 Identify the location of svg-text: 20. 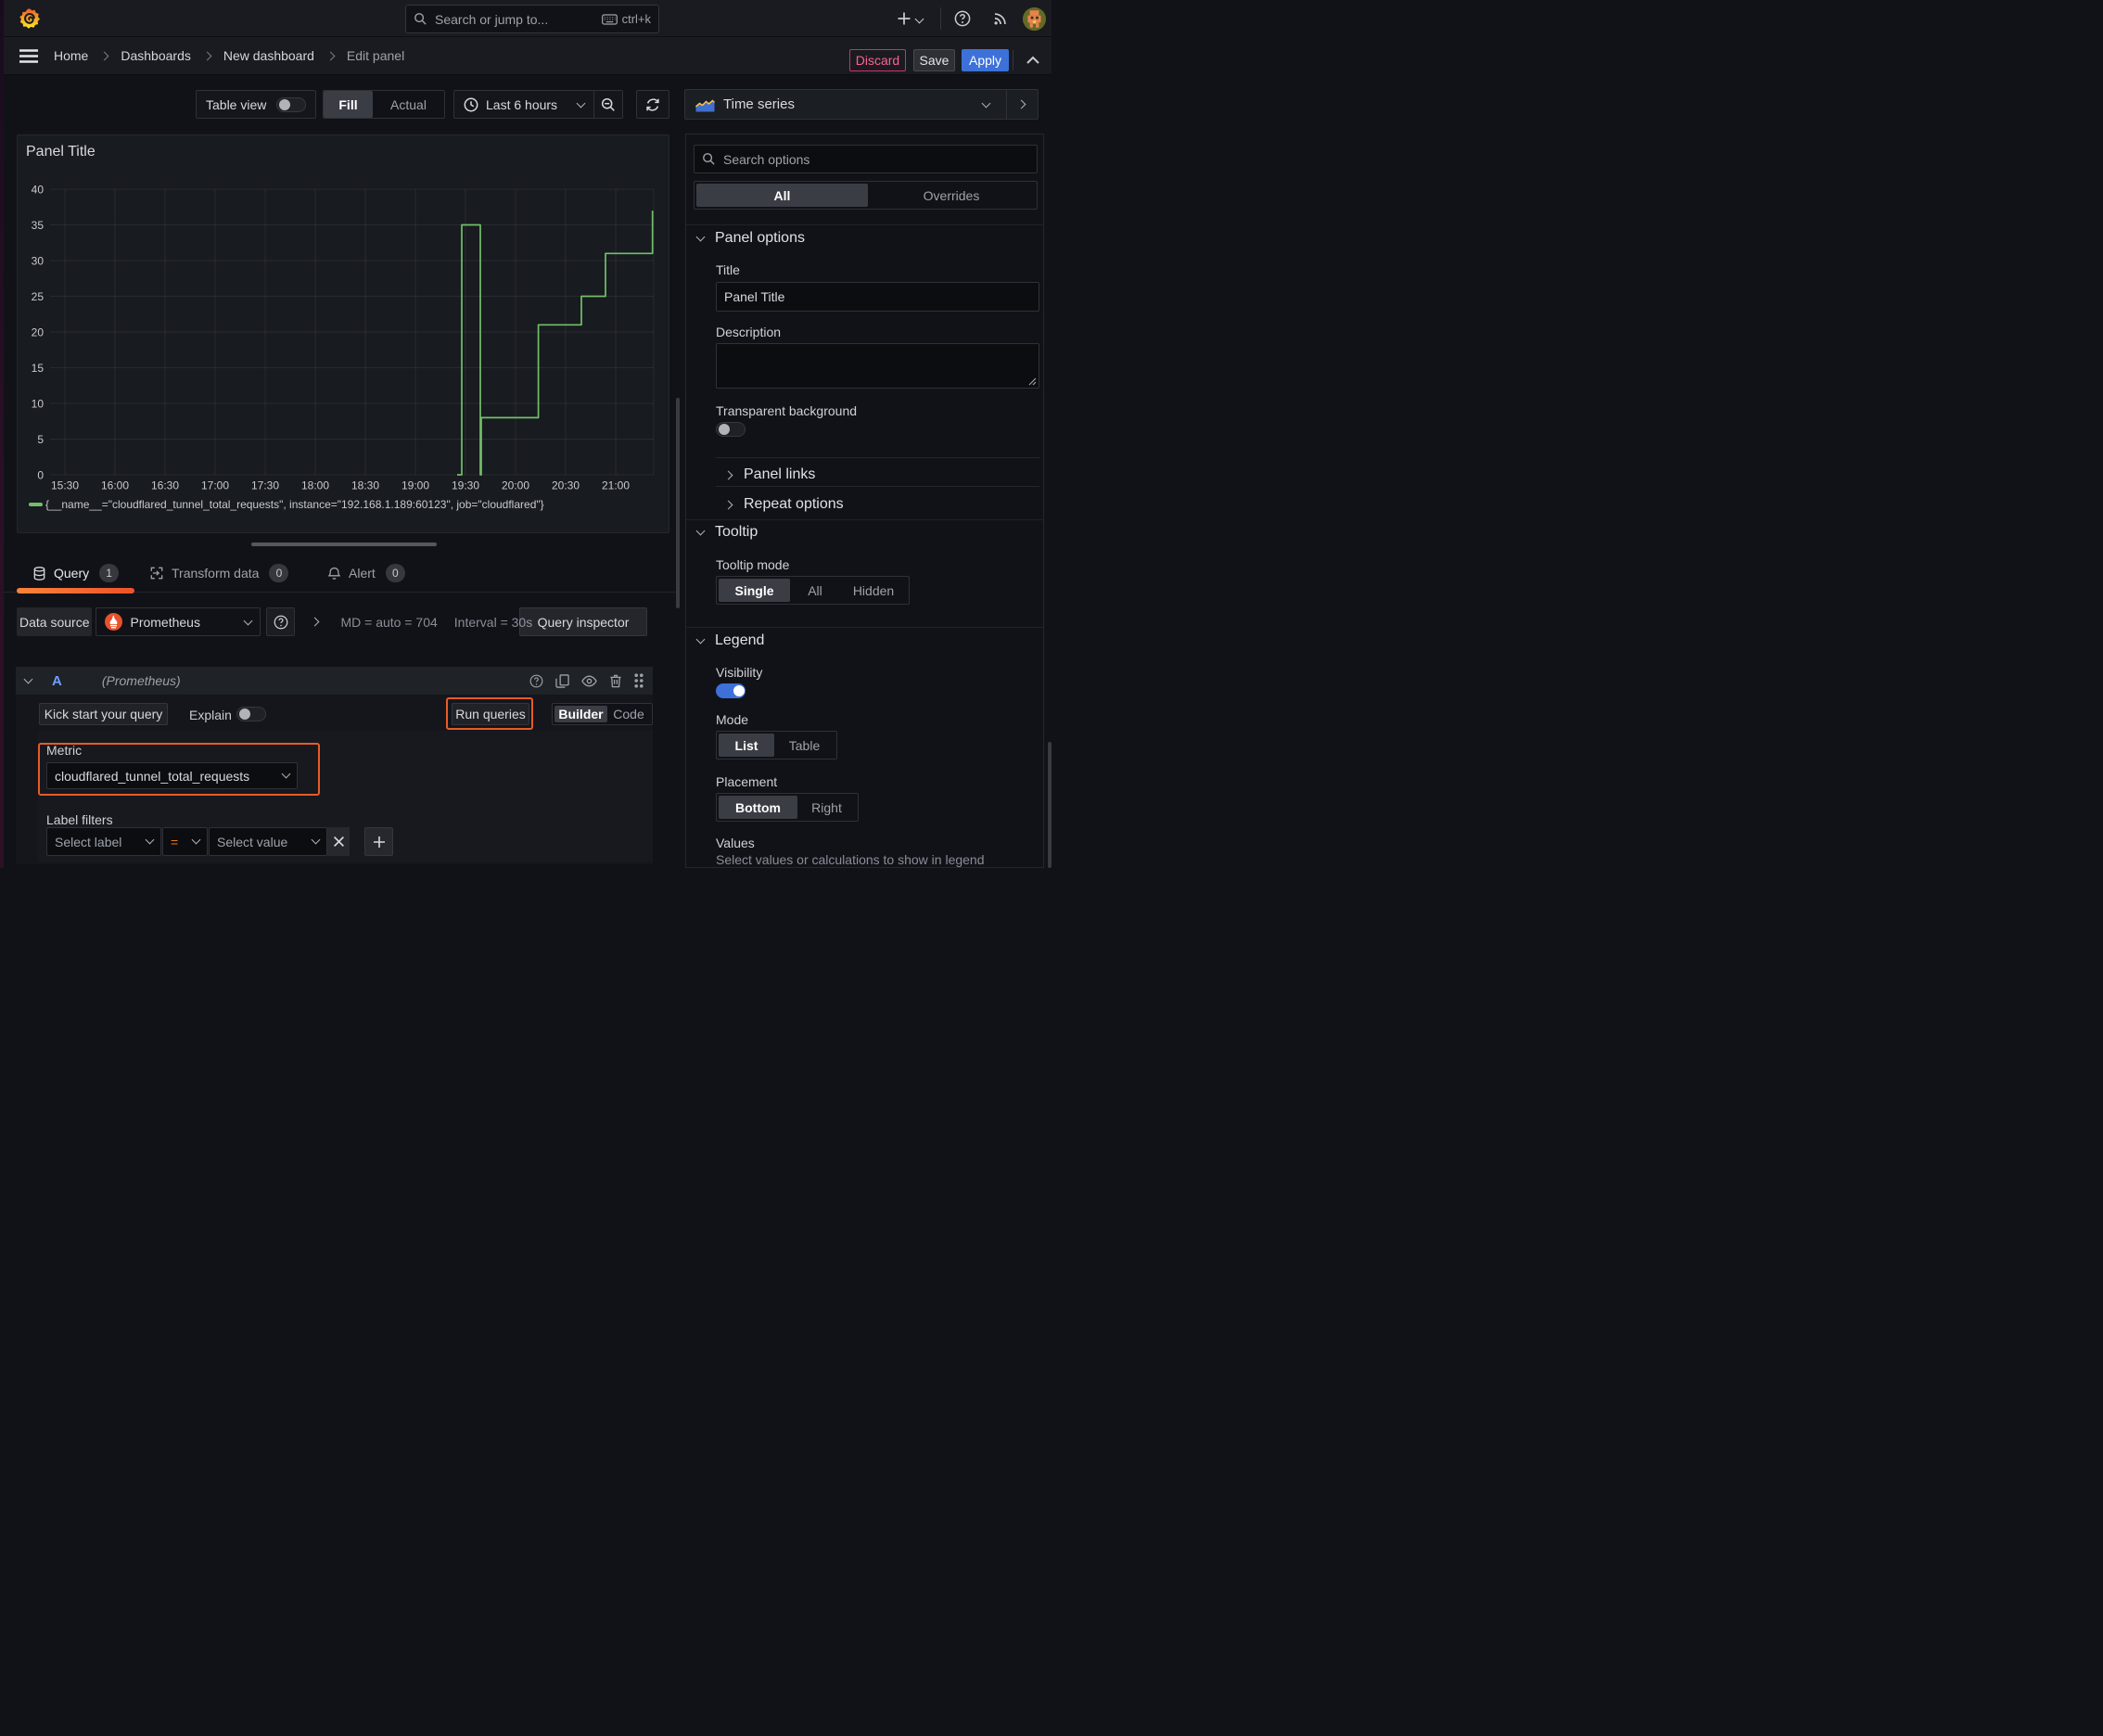
(38, 332).